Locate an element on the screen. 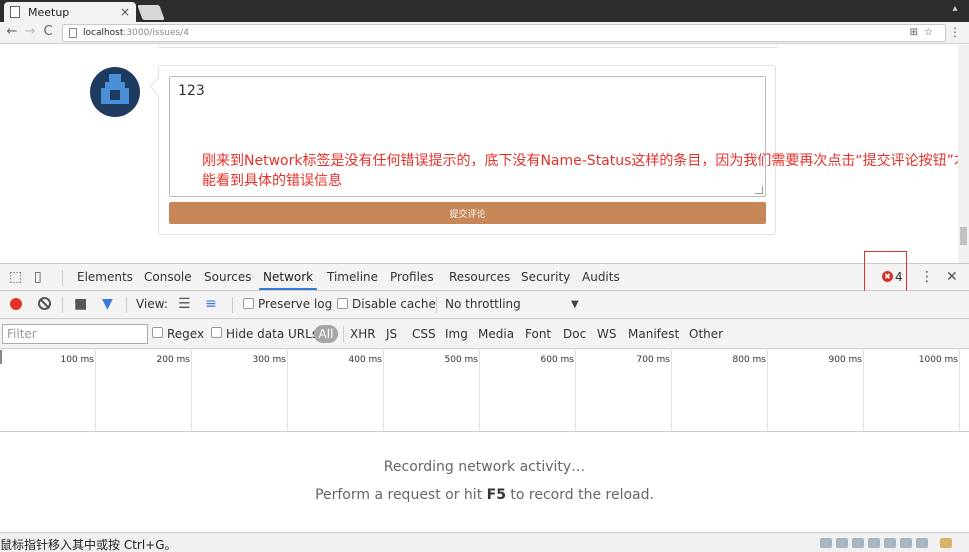 The height and width of the screenshot is (552, 969). timeline-column: 700 ms is located at coordinates (624, 390).